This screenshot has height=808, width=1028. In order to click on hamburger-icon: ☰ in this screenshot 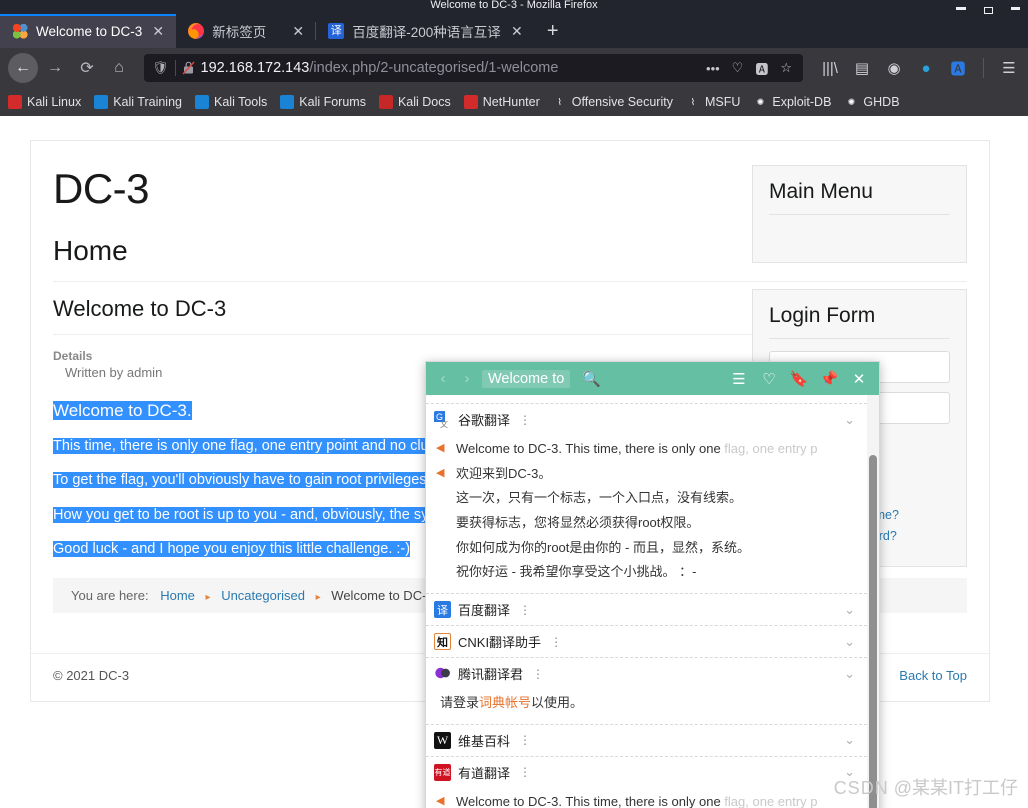, I will do `click(739, 379)`.